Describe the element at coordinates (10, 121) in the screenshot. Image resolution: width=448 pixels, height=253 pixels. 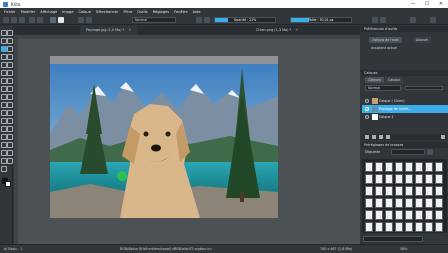
I see `measure-tool-icon` at that location.